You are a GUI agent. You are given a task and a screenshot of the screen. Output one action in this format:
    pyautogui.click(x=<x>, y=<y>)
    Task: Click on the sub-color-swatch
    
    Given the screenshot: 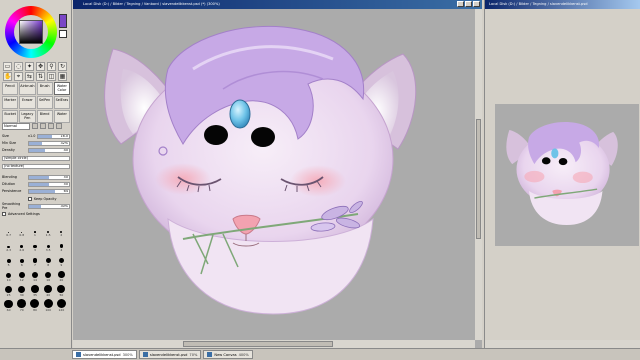 What is the action you would take?
    pyautogui.click(x=63, y=34)
    